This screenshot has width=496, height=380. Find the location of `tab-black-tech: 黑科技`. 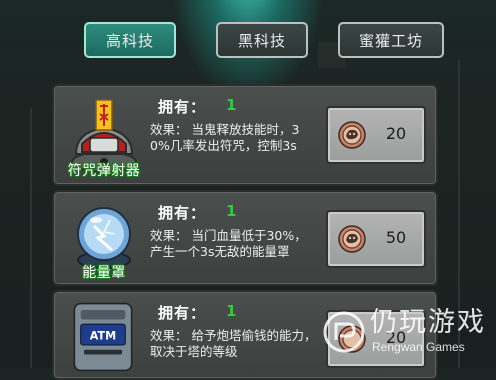

tab-black-tech: 黑科技 is located at coordinates (262, 40).